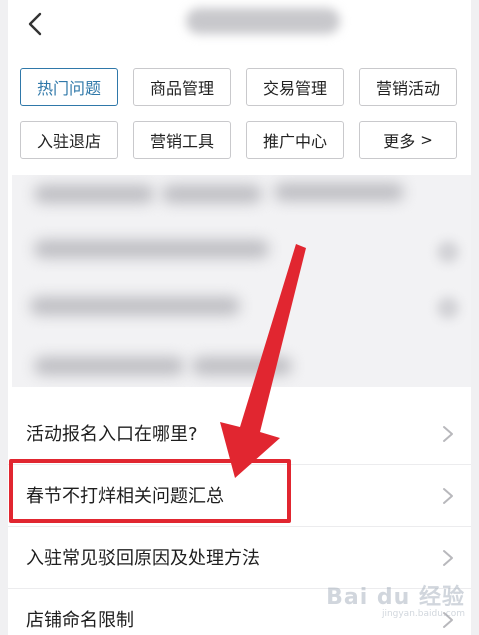 The width and height of the screenshot is (479, 635). Describe the element at coordinates (263, 21) in the screenshot. I see `page-title-blurred` at that location.